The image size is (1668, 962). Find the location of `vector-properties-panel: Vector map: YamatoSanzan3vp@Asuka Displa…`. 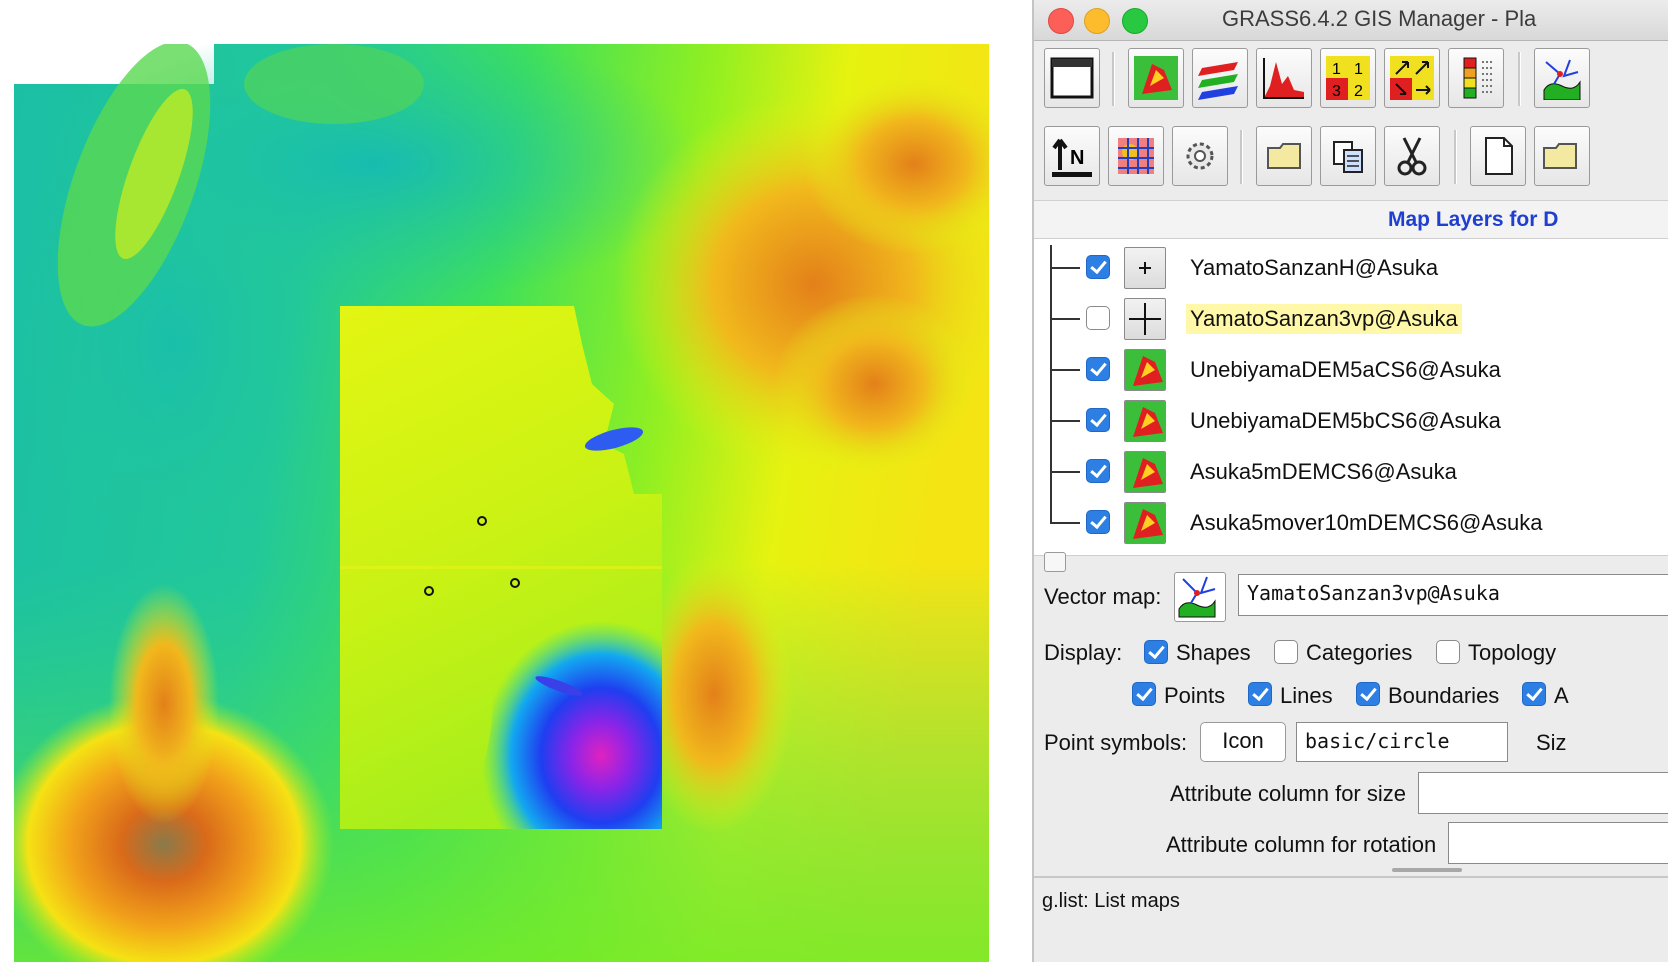

vector-properties-panel: Vector map: YamatoSanzan3vp@Asuka Displa… is located at coordinates (1351, 721).